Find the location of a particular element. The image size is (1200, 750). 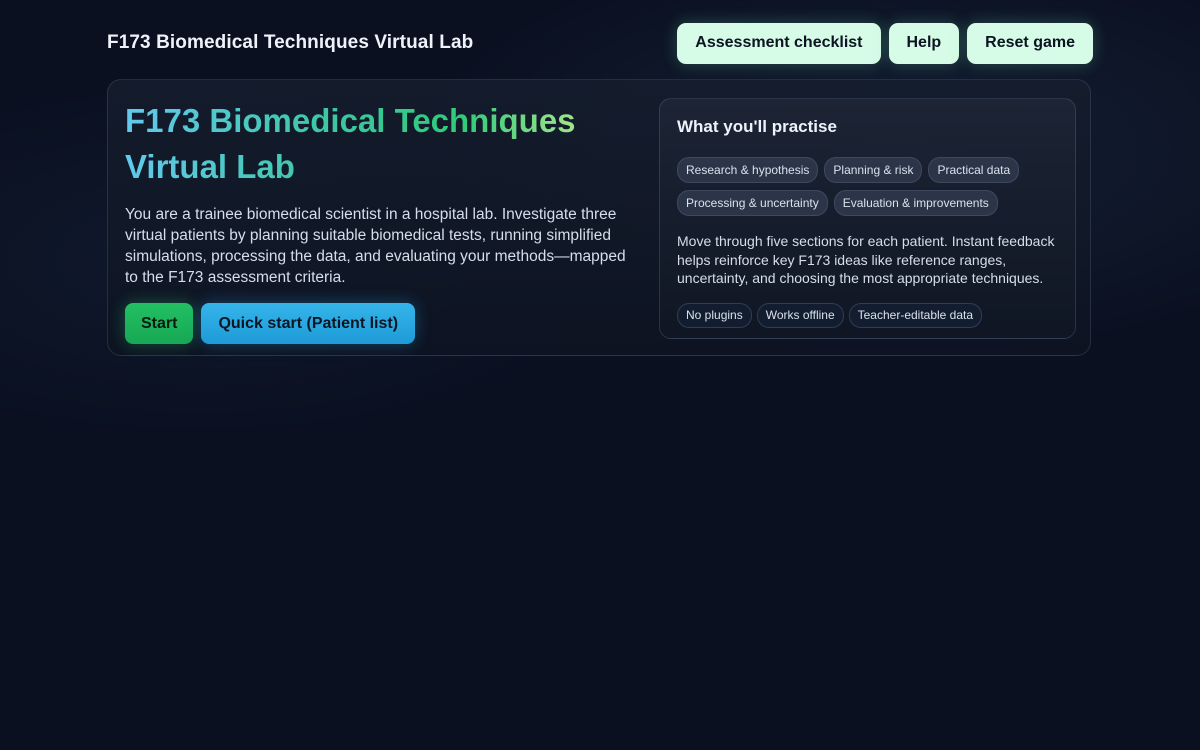

chip-evaluation-improvements: Evaluation & improvements is located at coordinates (915, 203).